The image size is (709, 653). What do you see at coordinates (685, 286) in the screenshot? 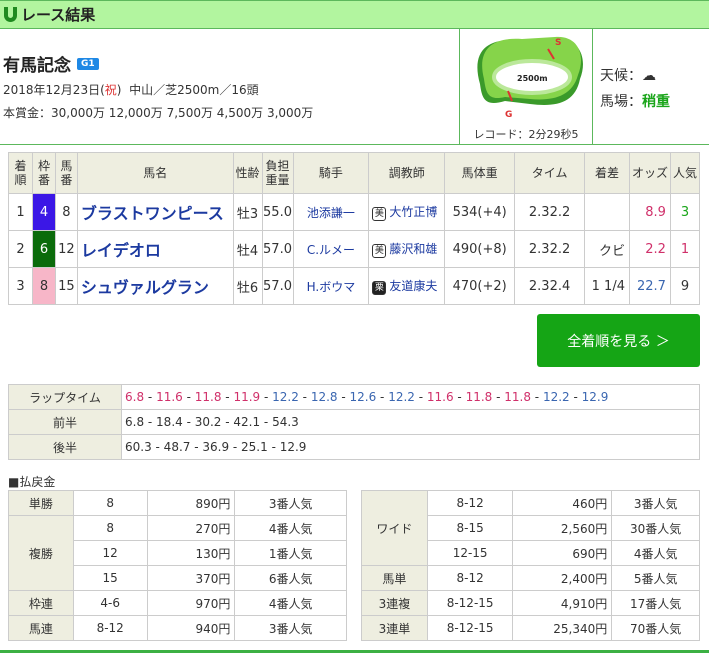
I see `cell-pop: 9` at bounding box center [685, 286].